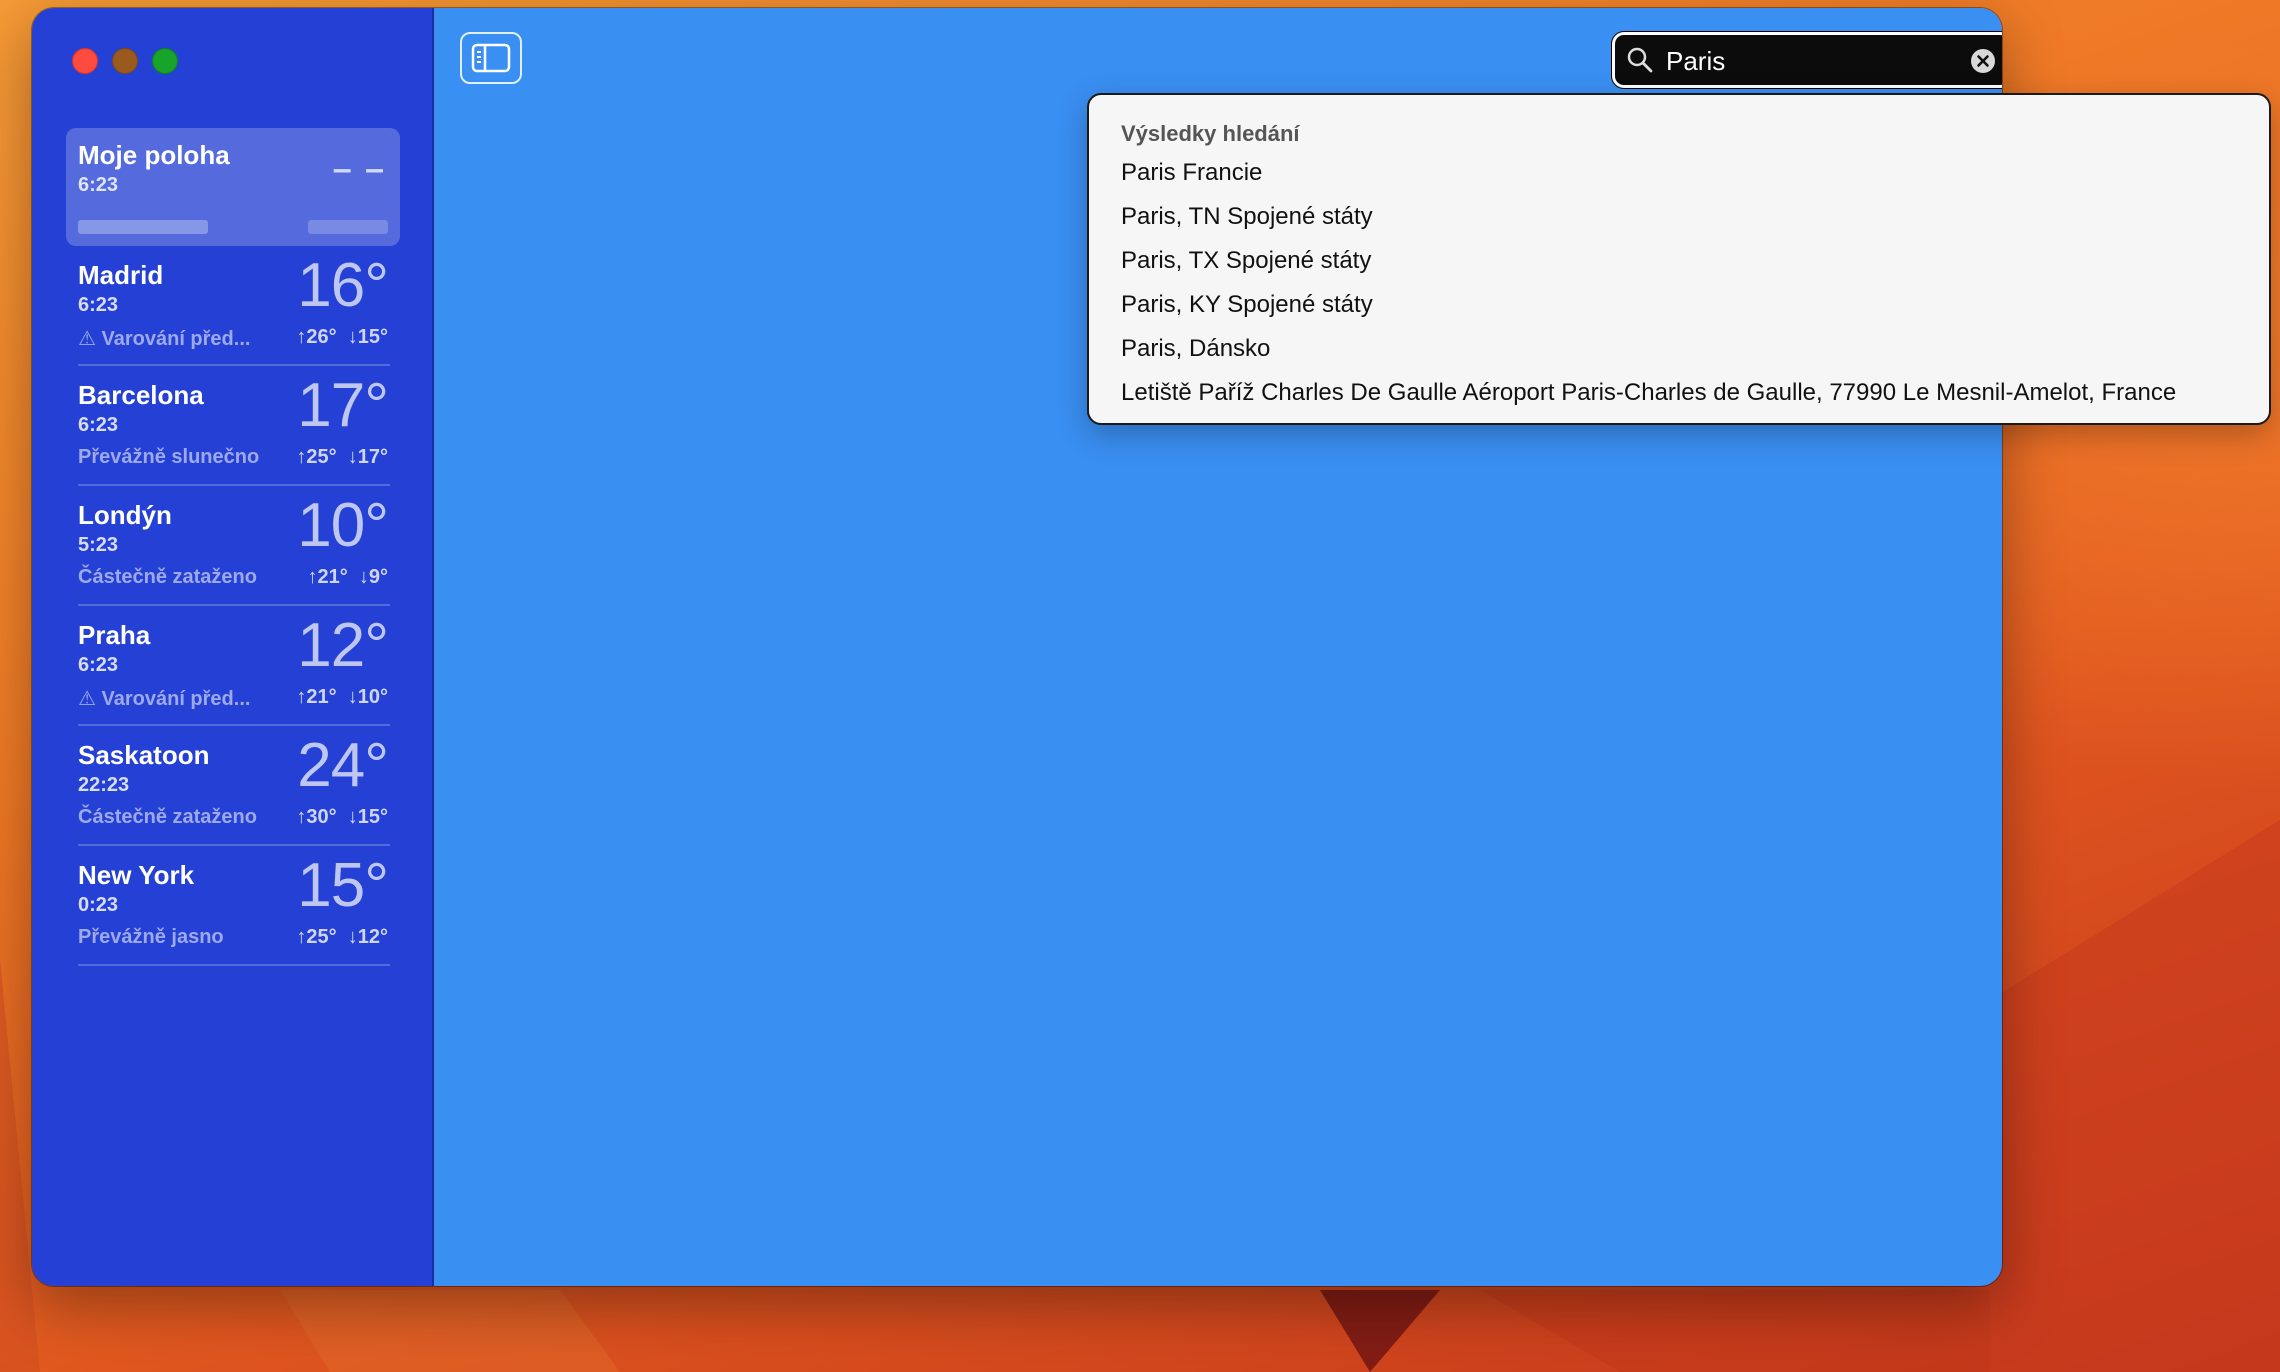 The height and width of the screenshot is (1372, 2280). What do you see at coordinates (342, 937) in the screenshot?
I see `location-high-low: ↑25° ↓12°` at bounding box center [342, 937].